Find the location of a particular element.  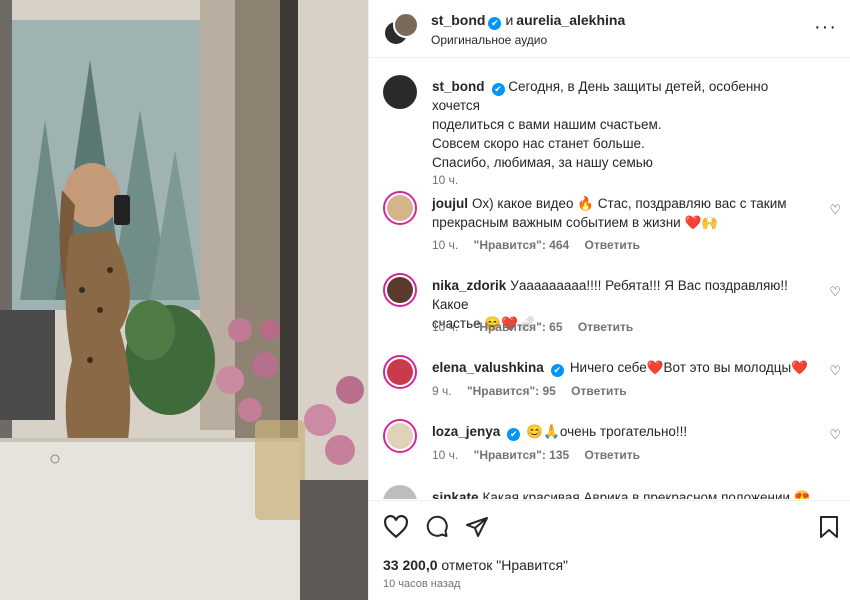

post-time: 10 часов назад is located at coordinates (422, 584).